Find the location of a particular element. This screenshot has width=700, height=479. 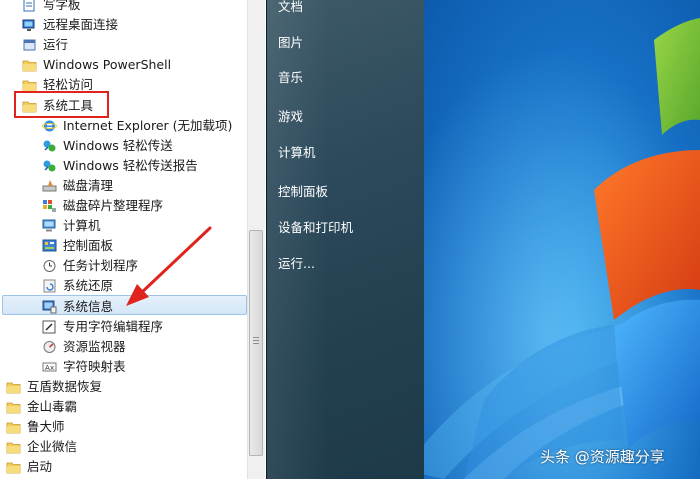

program-list-item-label: 运行 is located at coordinates (56, 44).